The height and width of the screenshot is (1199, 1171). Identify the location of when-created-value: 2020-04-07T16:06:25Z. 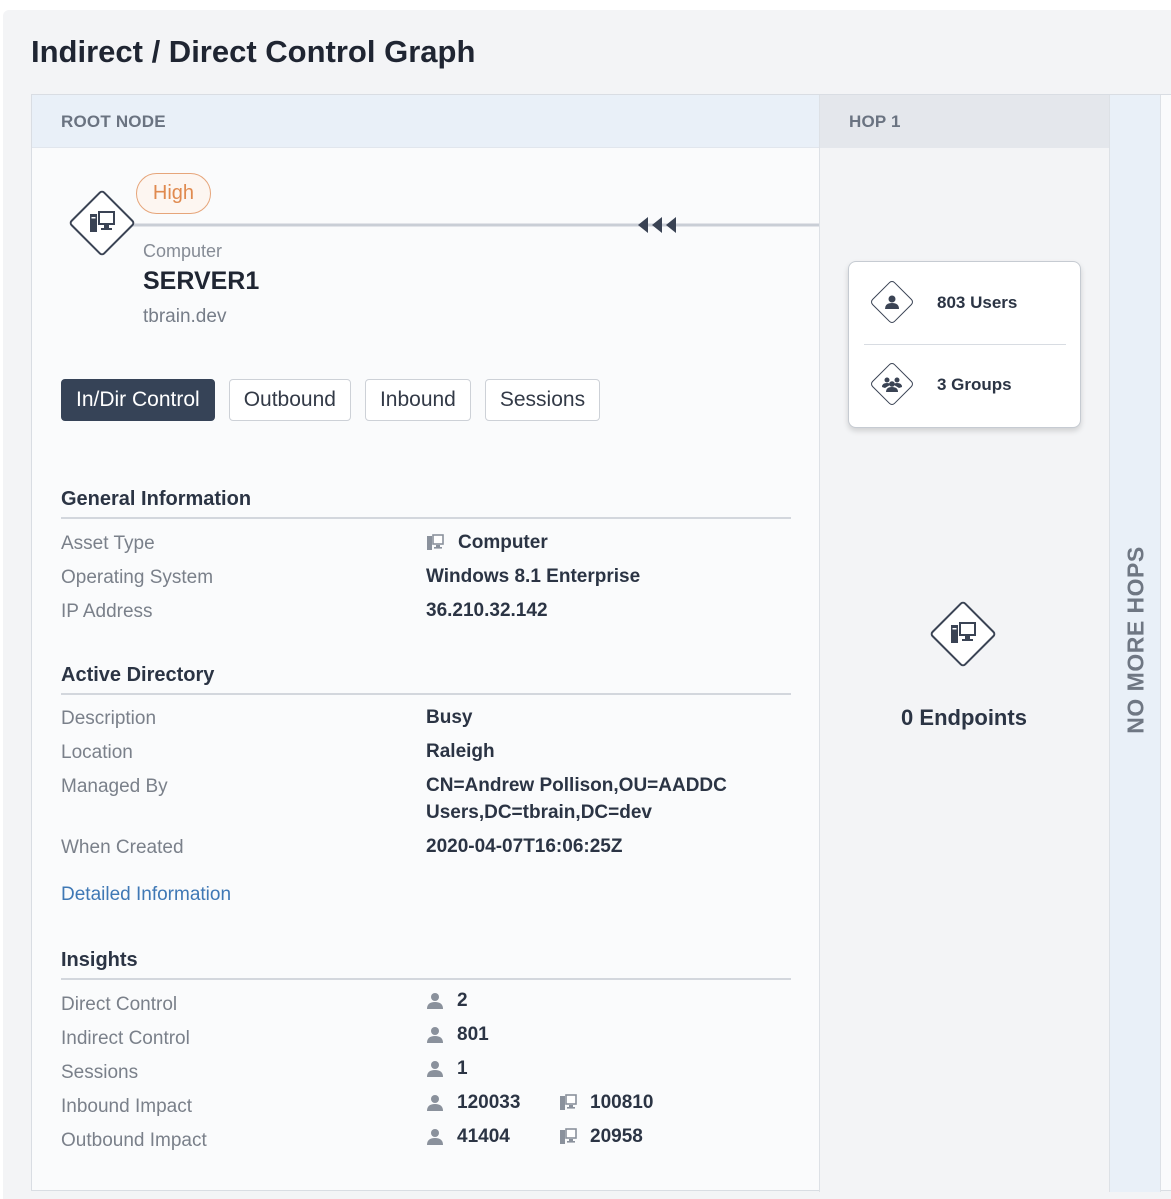
(524, 846).